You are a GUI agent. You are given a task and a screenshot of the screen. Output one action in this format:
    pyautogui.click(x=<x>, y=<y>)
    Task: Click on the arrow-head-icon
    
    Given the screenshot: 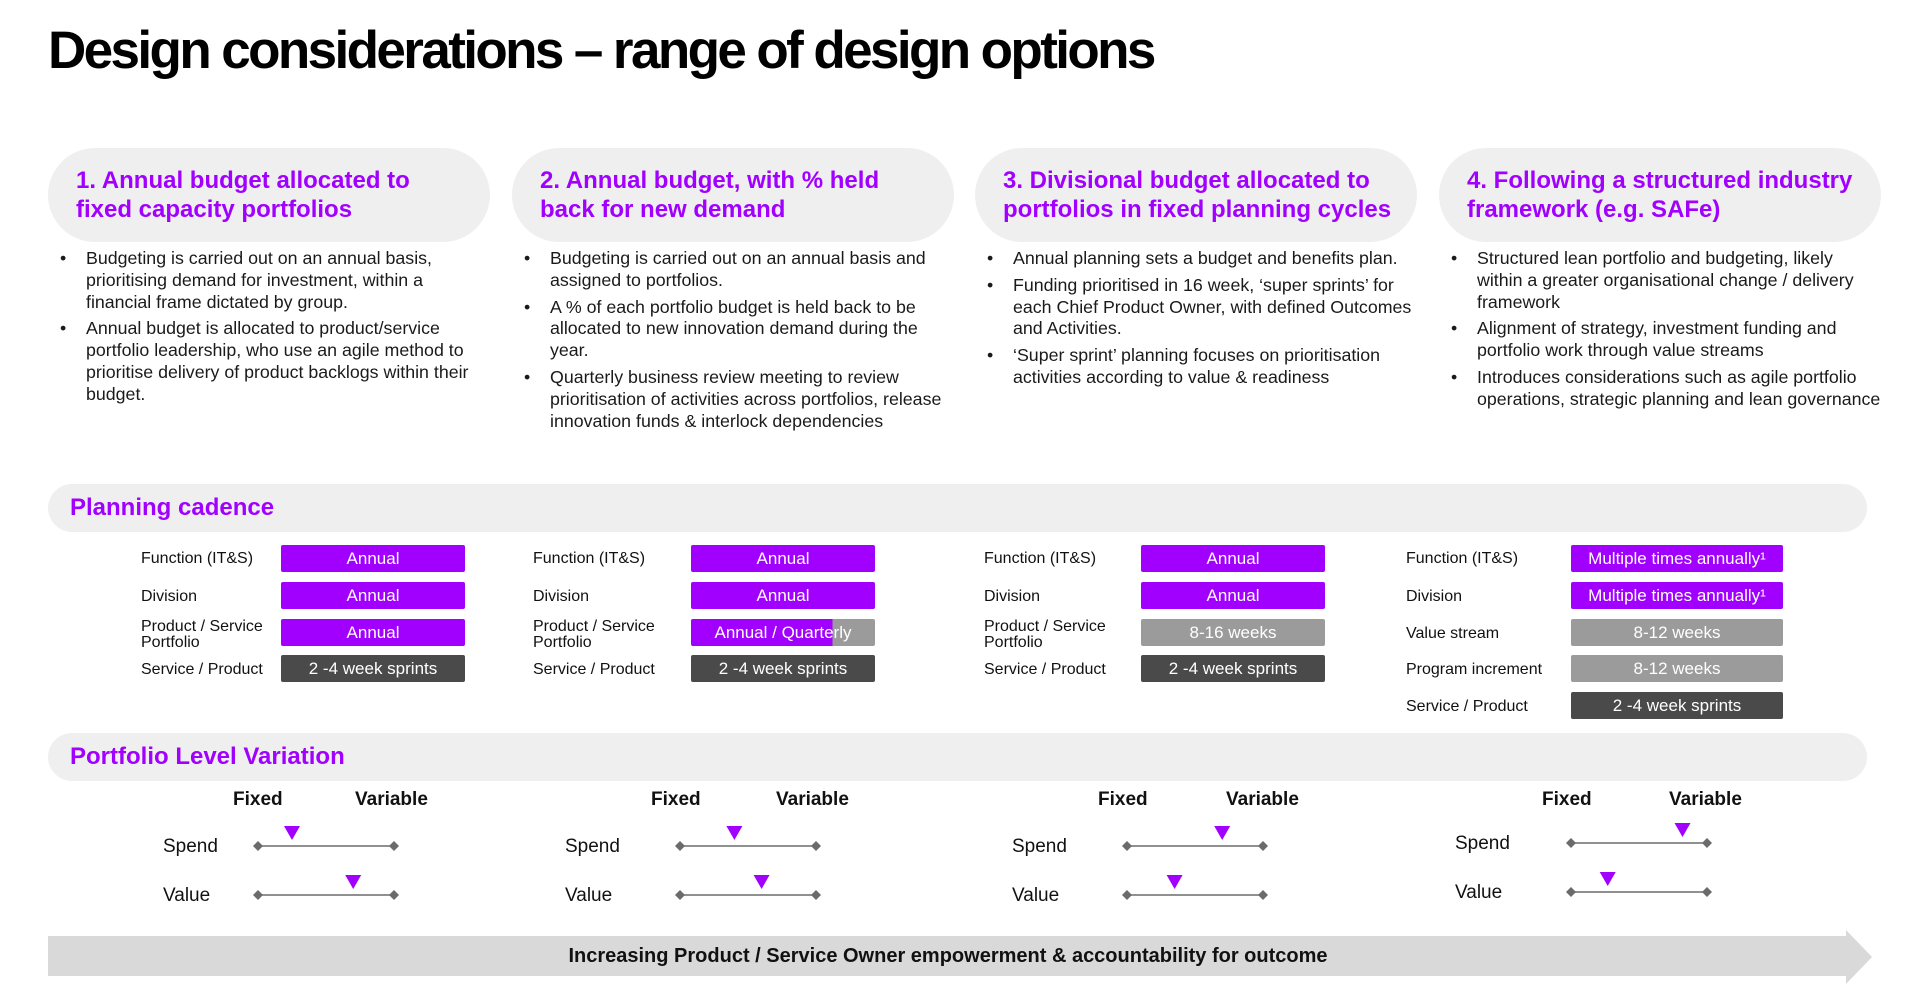 What is the action you would take?
    pyautogui.click(x=1859, y=957)
    